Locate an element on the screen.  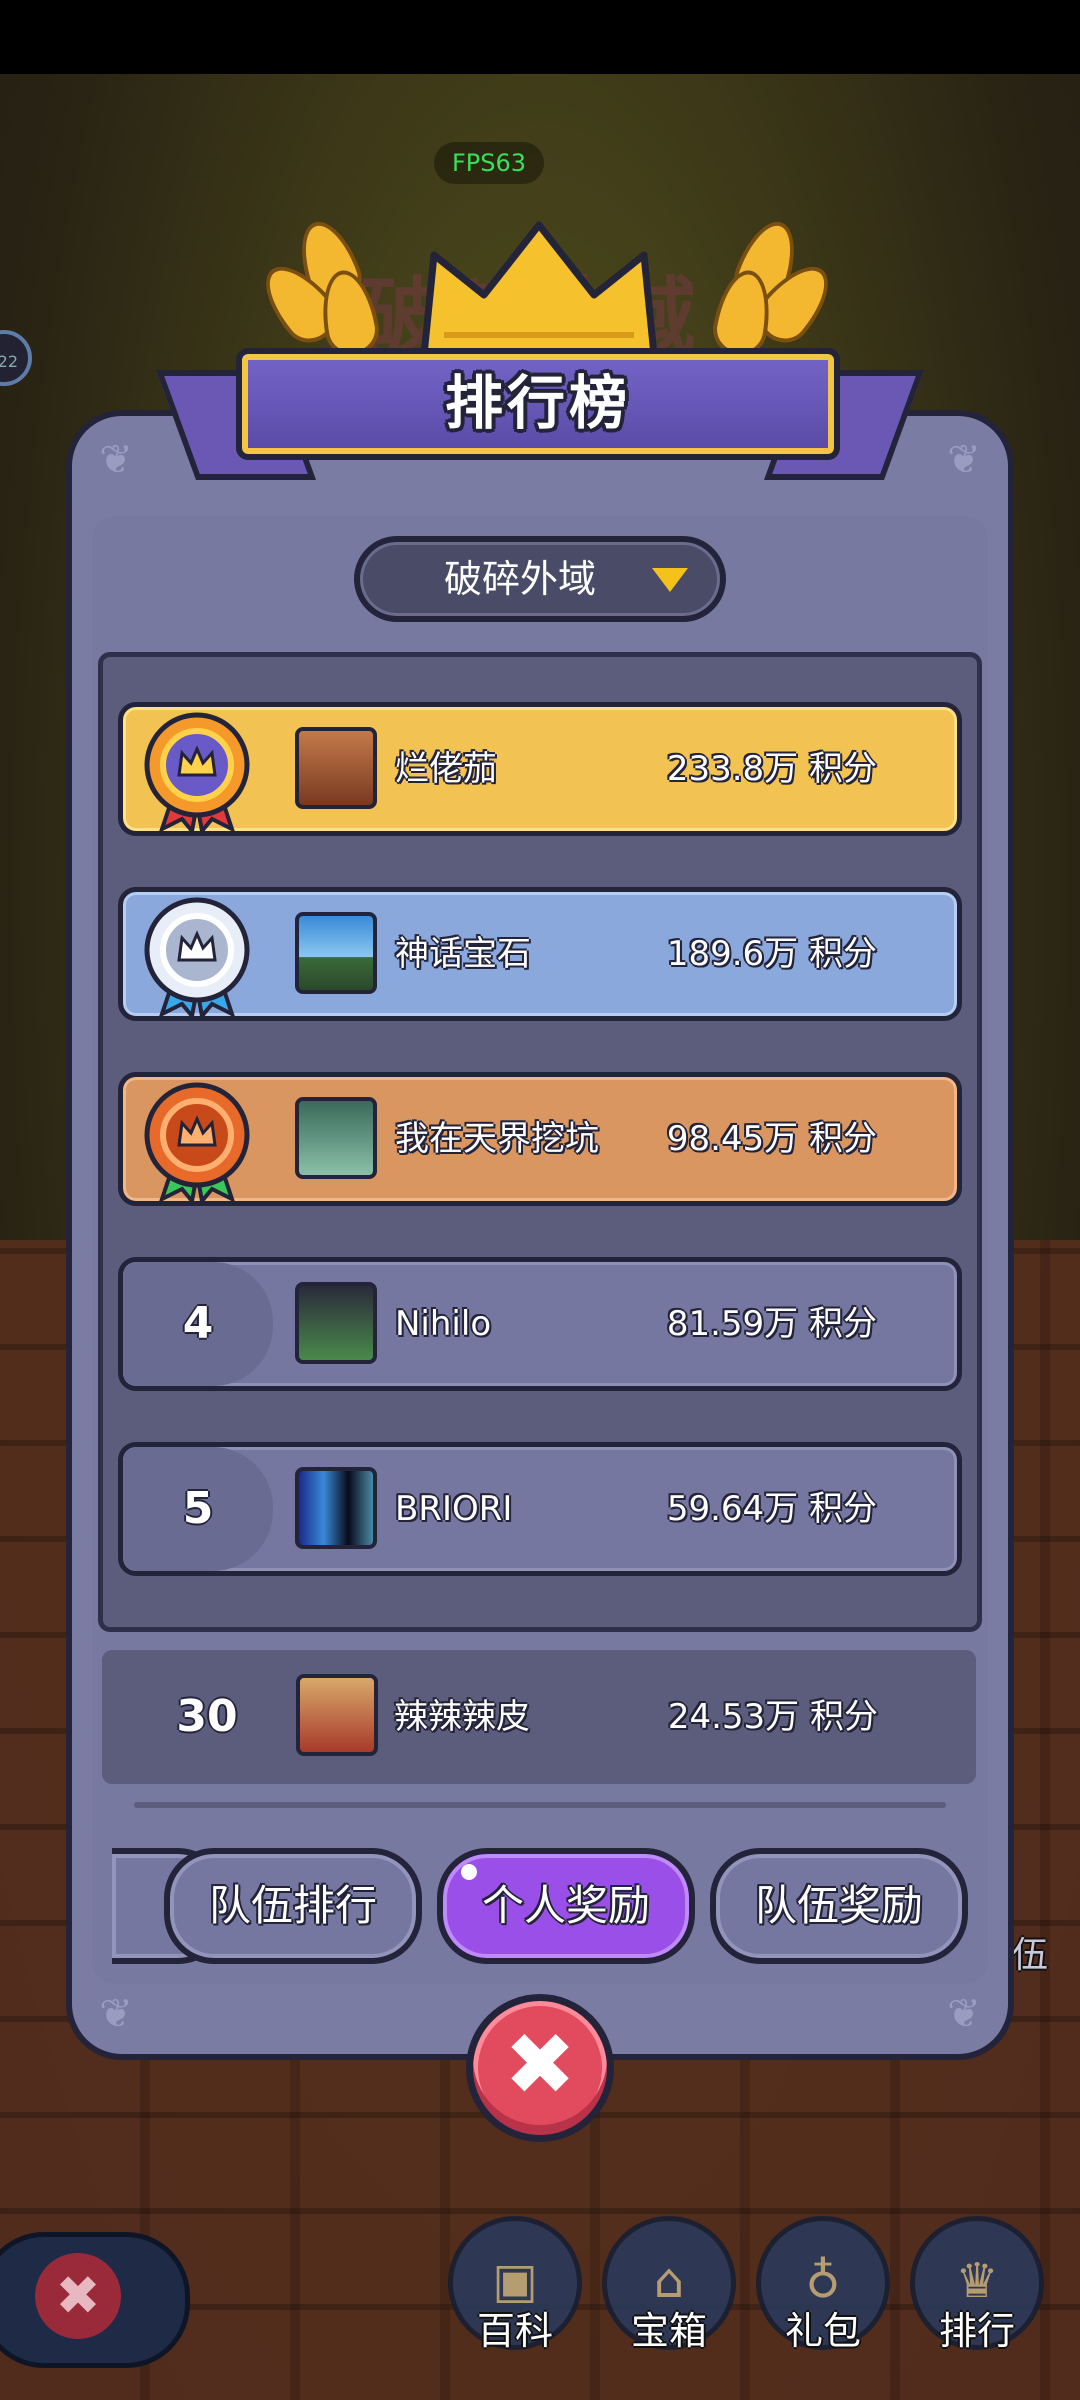
laurel-right-icon is located at coordinates (762, 285).